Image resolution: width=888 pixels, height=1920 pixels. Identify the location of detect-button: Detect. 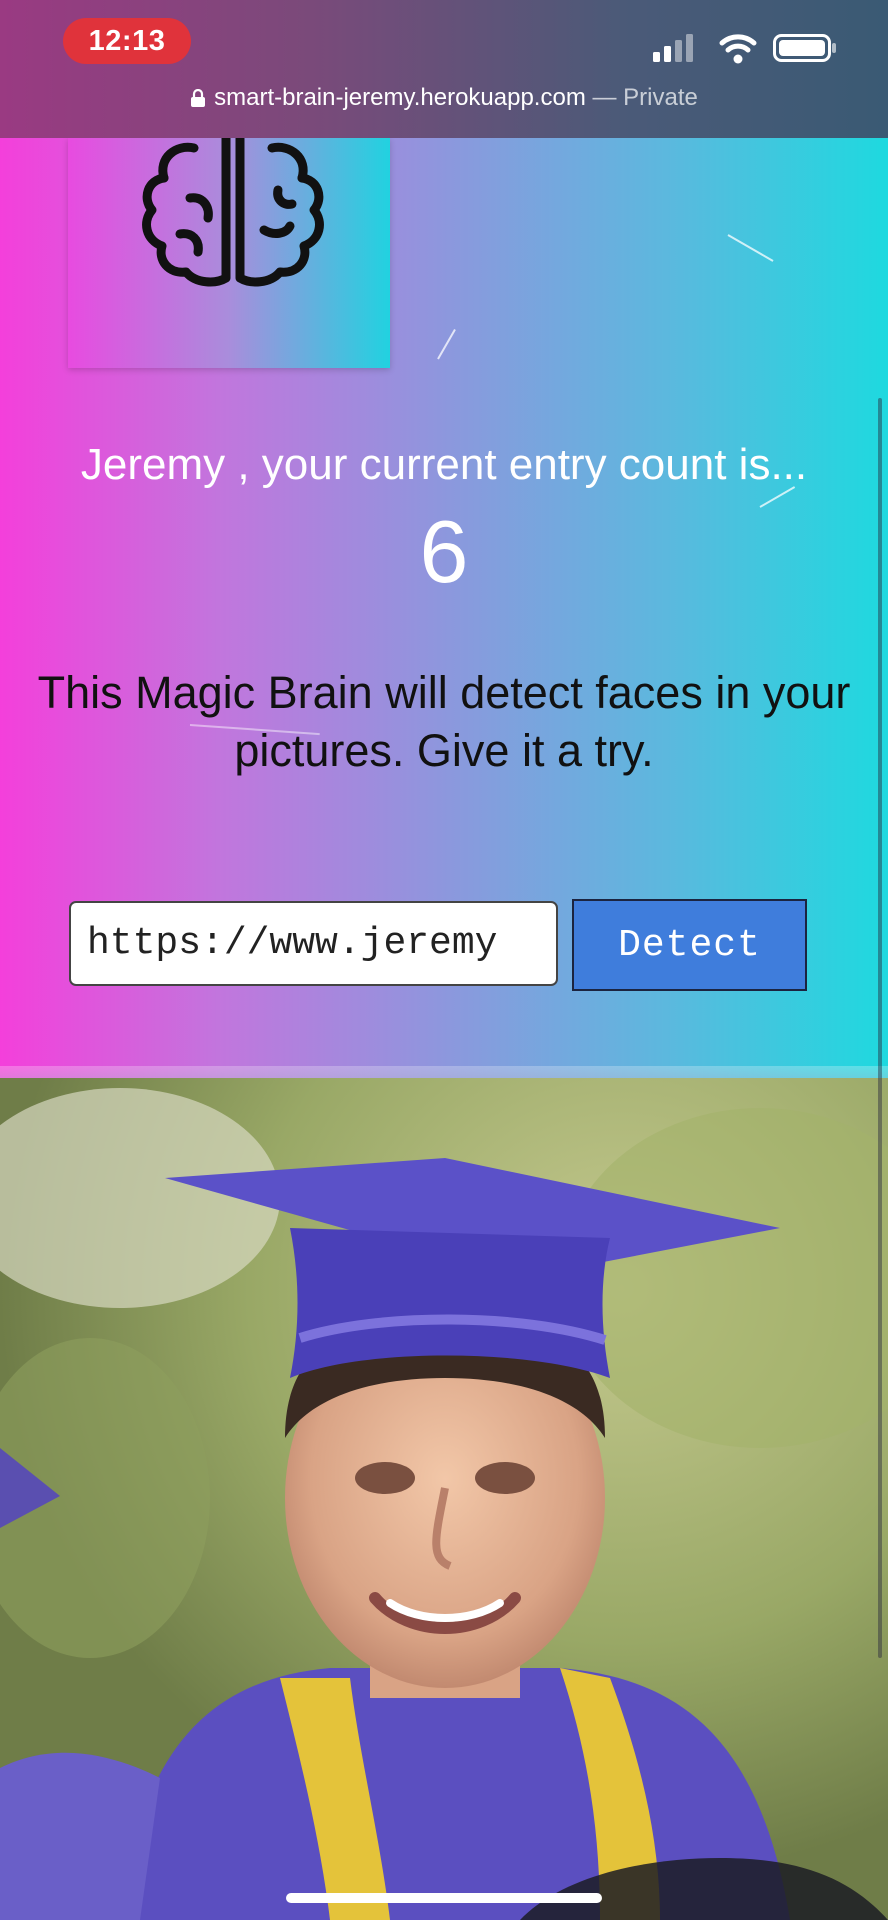
(689, 945).